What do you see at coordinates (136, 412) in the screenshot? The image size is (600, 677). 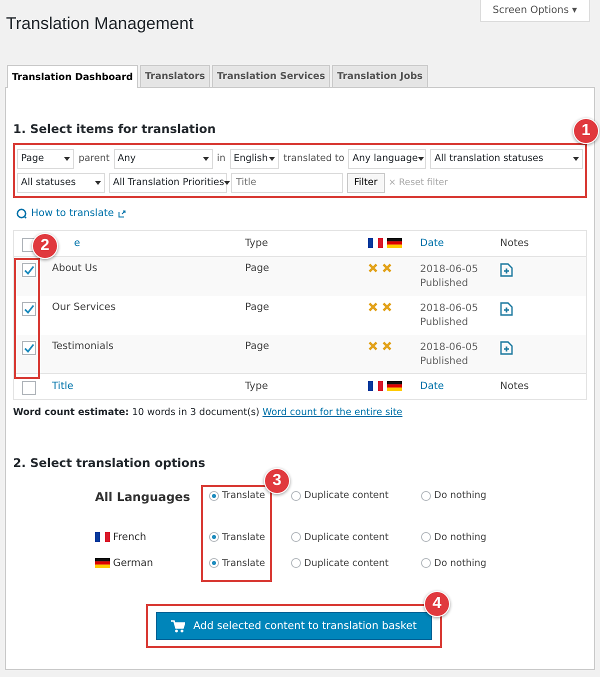 I see `word-count-text: Word count estimate: 10 words in 3 document(s)` at bounding box center [136, 412].